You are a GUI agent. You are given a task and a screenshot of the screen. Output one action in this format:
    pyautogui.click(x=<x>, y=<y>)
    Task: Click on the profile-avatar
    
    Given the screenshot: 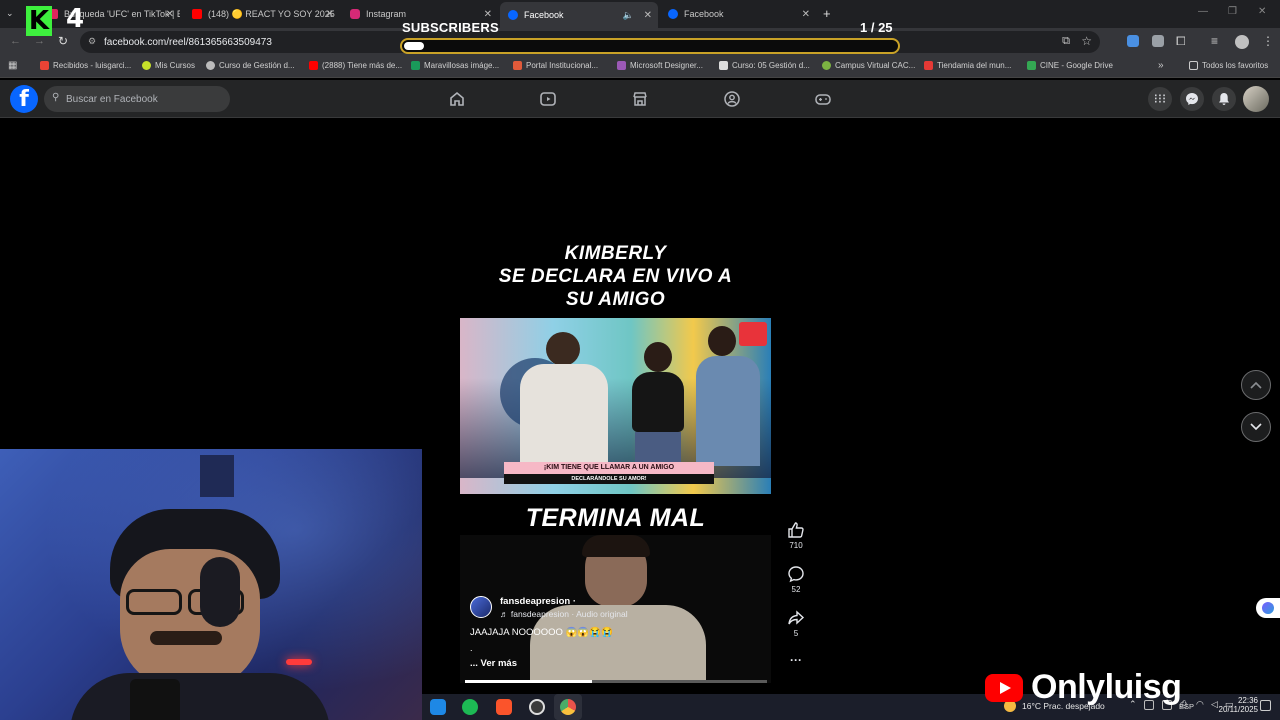 What is the action you would take?
    pyautogui.click(x=1256, y=99)
    